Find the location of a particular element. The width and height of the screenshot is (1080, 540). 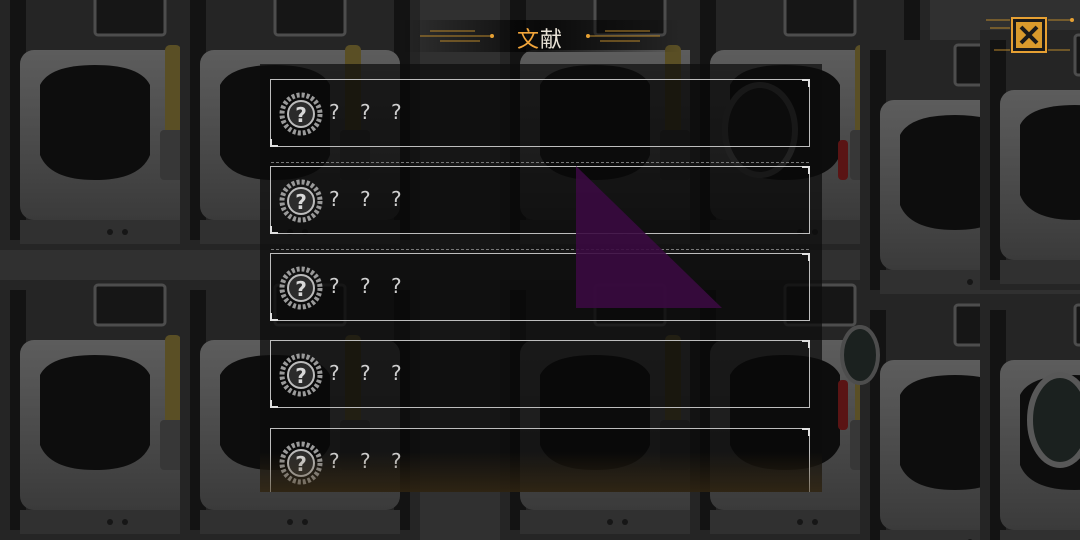

close-button is located at coordinates (1029, 35).